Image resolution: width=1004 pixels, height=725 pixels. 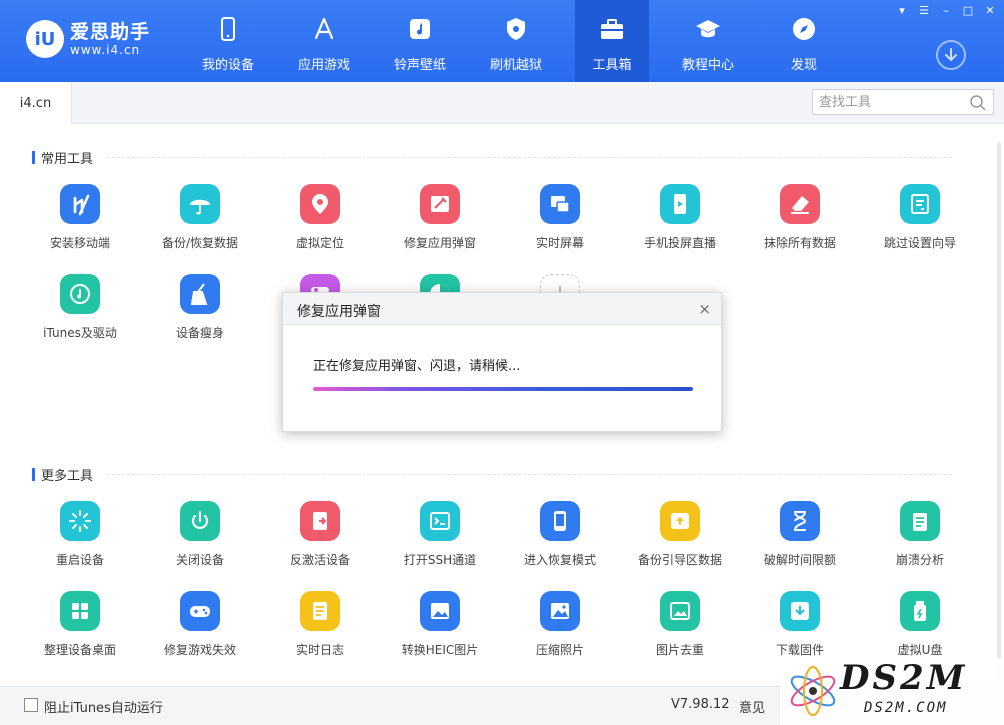 I want to click on tool-item: 修复游戏失效, so click(x=200, y=631).